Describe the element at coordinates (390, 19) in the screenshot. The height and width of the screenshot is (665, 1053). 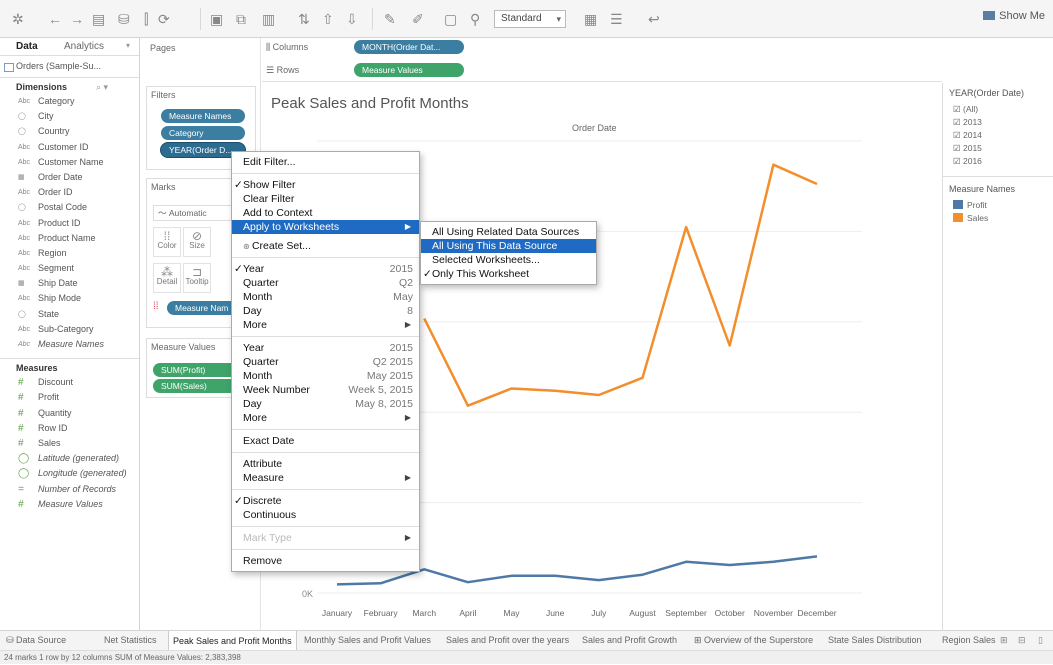
I see `highlight-icon: ✎` at that location.